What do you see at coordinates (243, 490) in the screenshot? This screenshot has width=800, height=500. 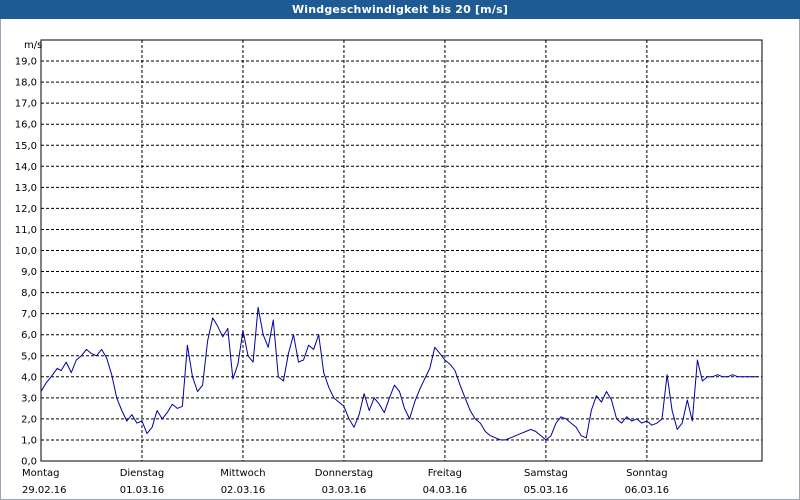 I see `x-tick-date-label: 02.03.16` at bounding box center [243, 490].